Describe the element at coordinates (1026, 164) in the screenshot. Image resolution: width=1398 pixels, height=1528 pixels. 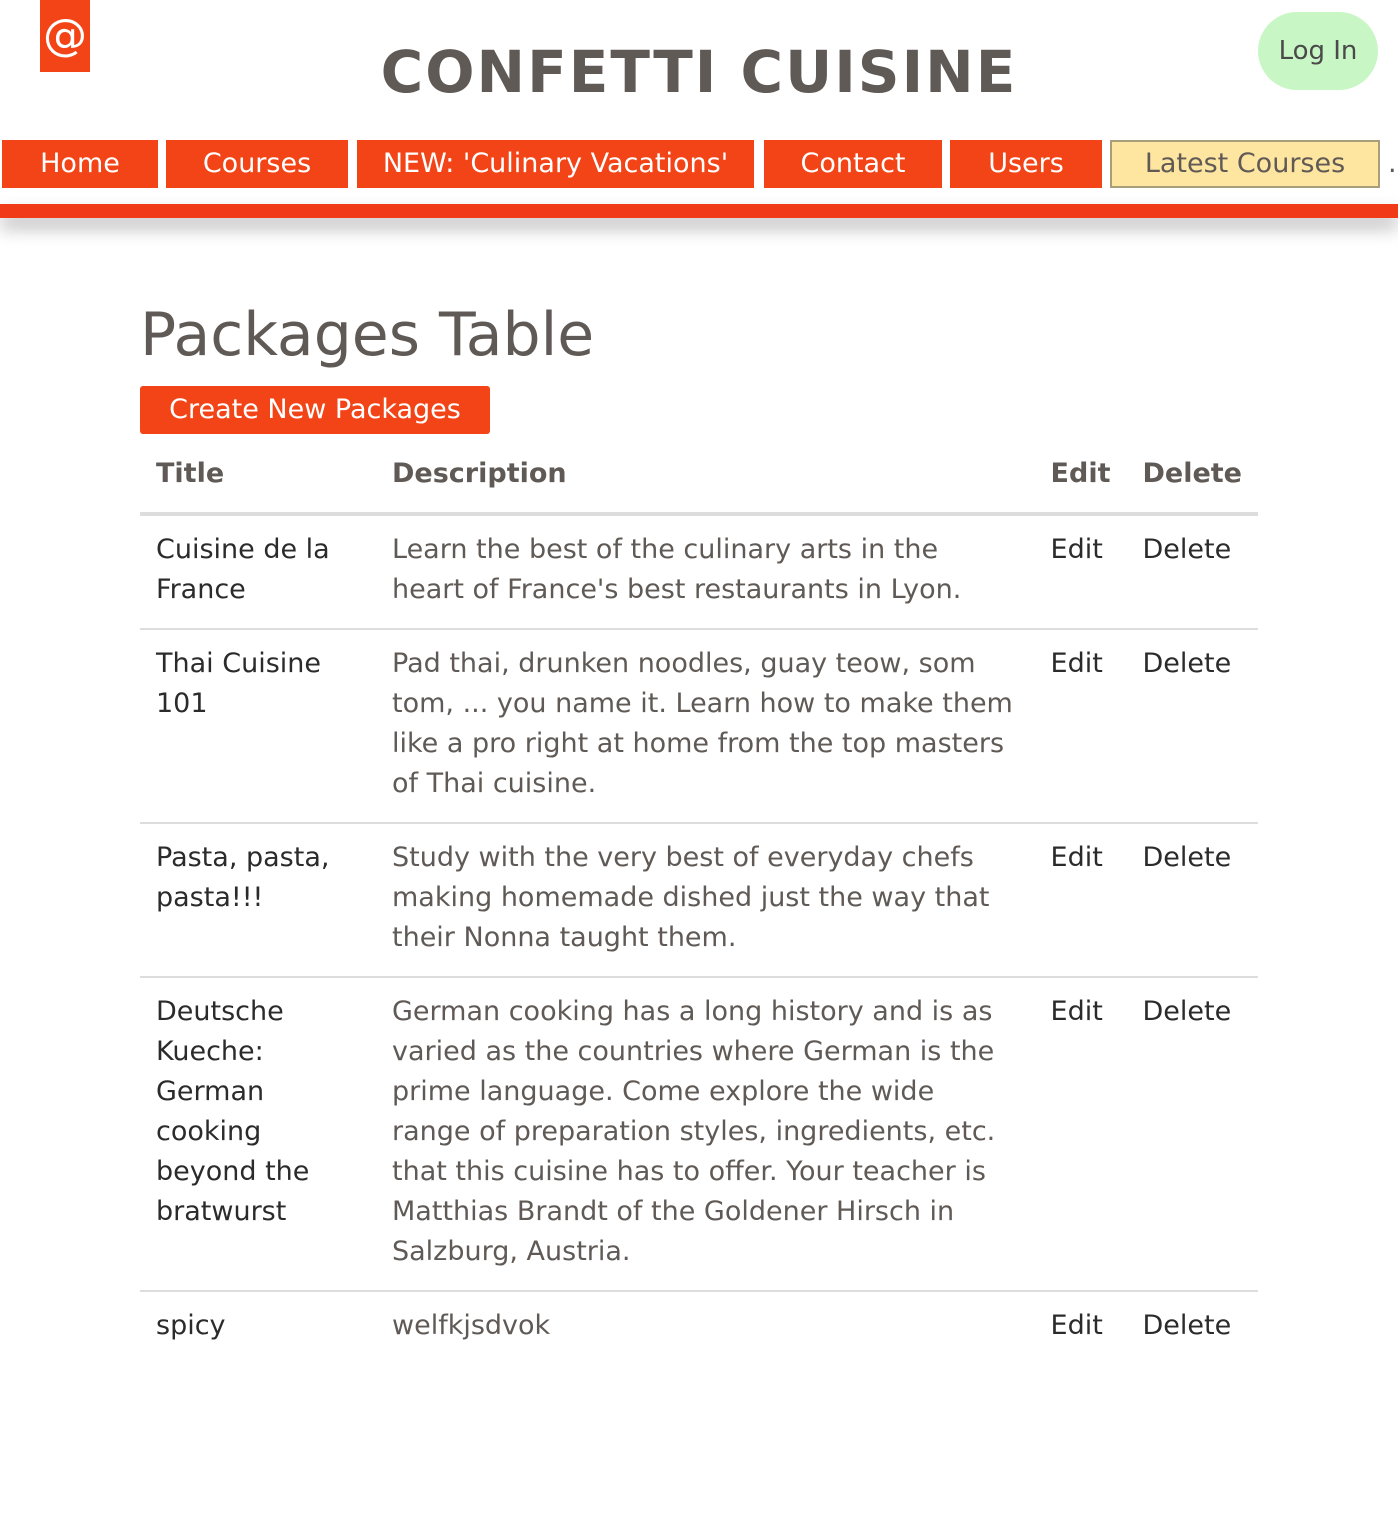
I see `nav-users: Users` at that location.